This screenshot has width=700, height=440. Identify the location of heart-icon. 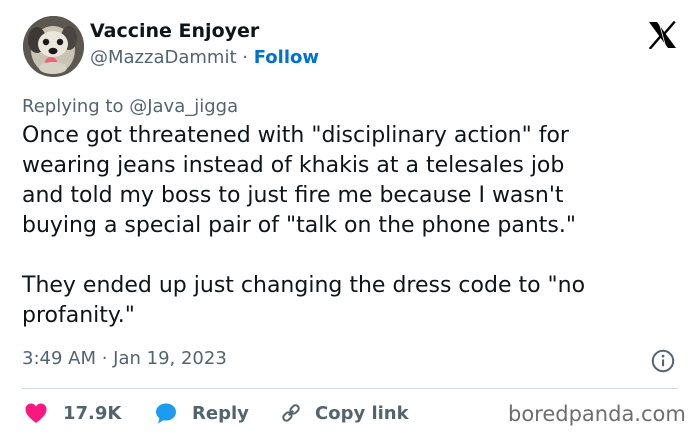
(36, 413).